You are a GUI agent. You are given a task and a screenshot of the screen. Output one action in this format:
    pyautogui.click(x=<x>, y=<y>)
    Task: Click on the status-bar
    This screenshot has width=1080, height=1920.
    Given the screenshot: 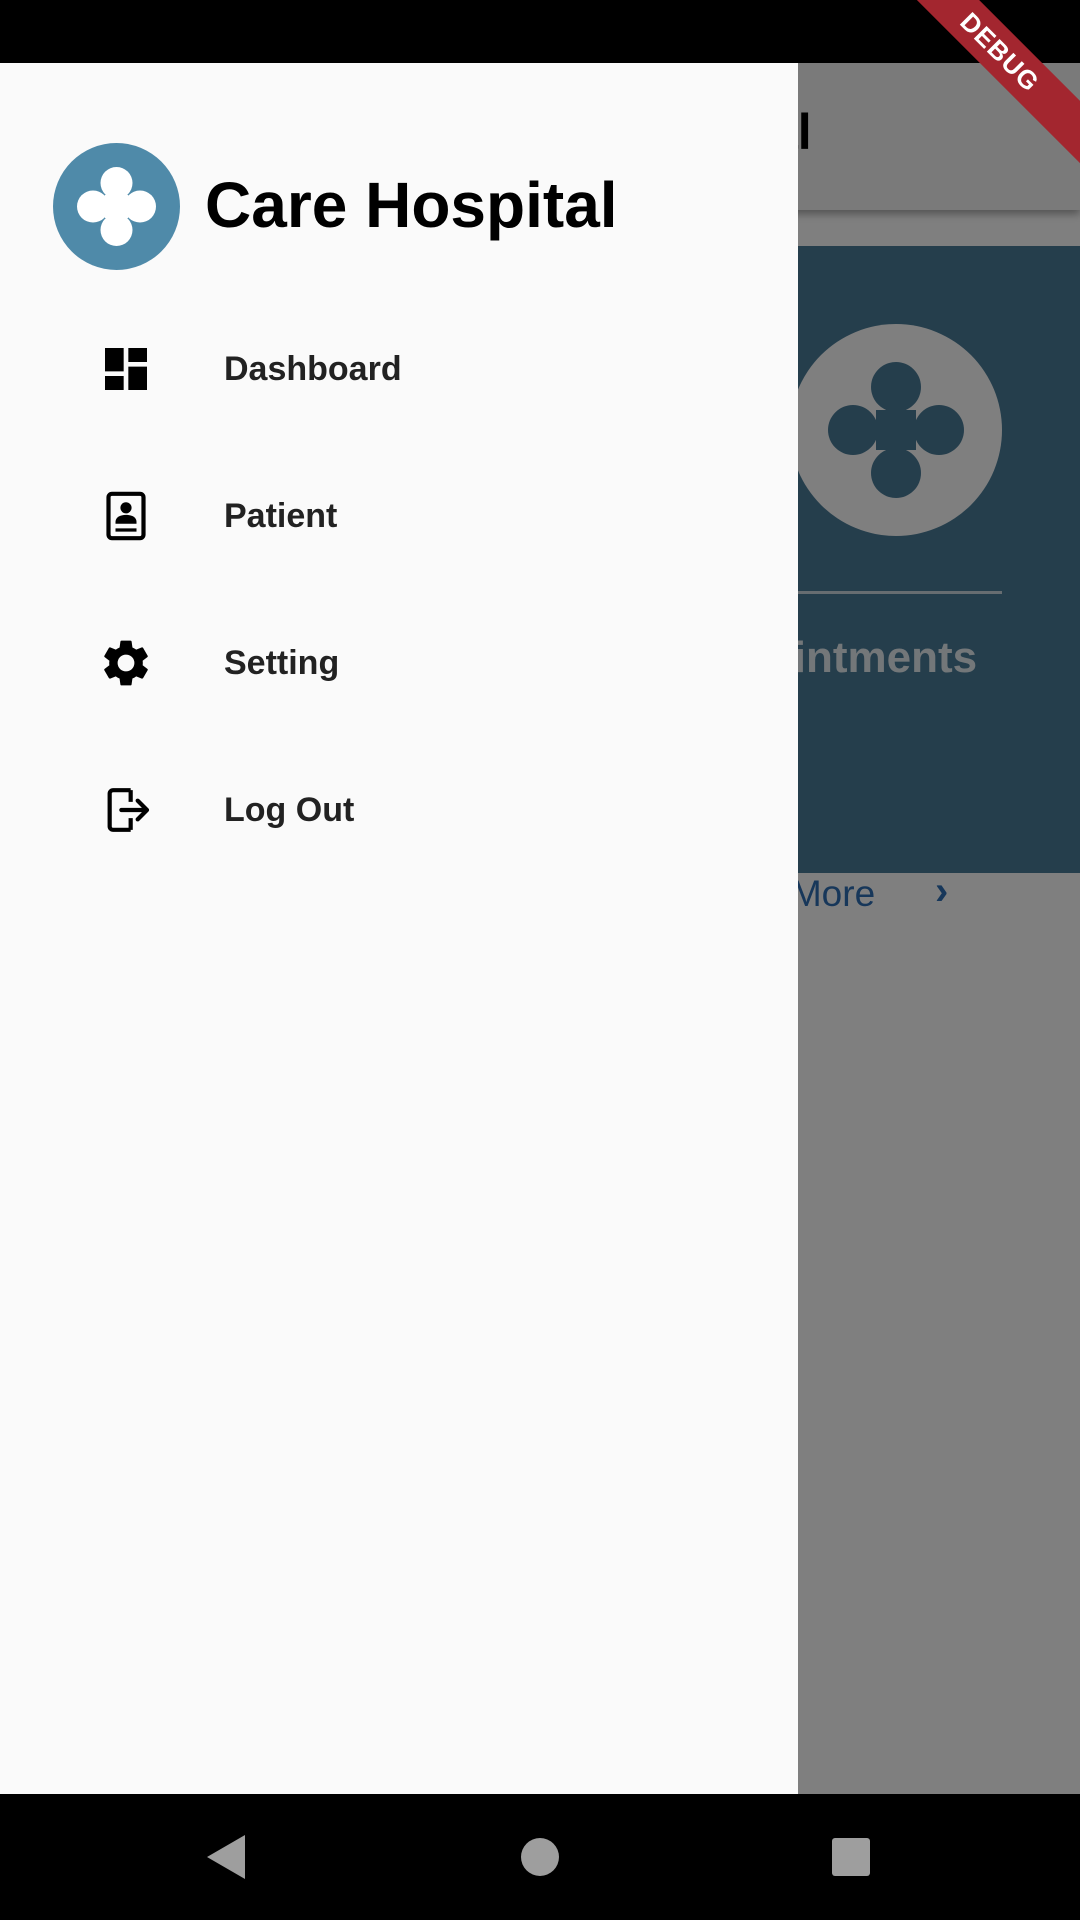 What is the action you would take?
    pyautogui.click(x=540, y=31)
    